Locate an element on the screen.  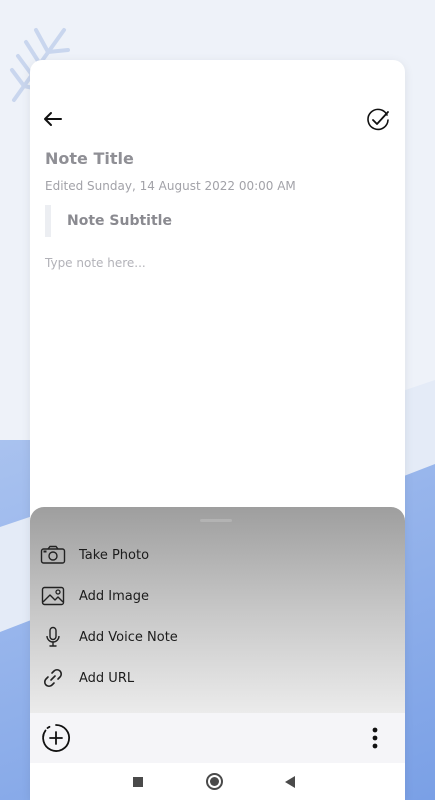
check-circle-icon is located at coordinates (378, 119).